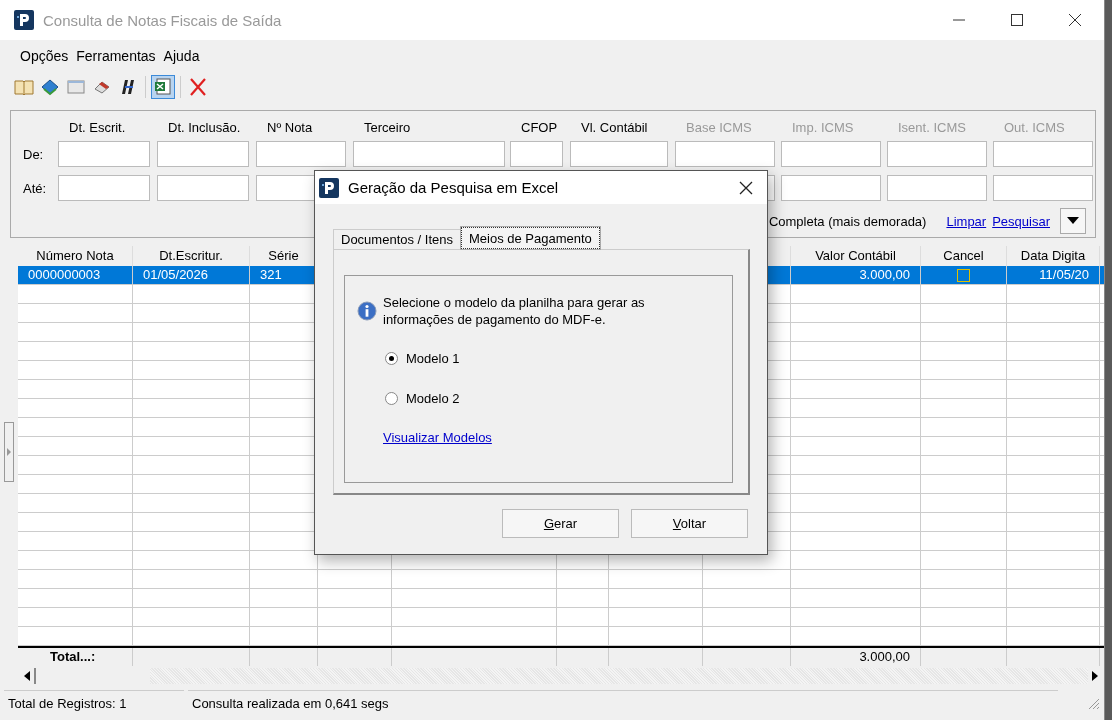 This screenshot has width=1112, height=720. I want to click on checkbox, so click(963, 275).